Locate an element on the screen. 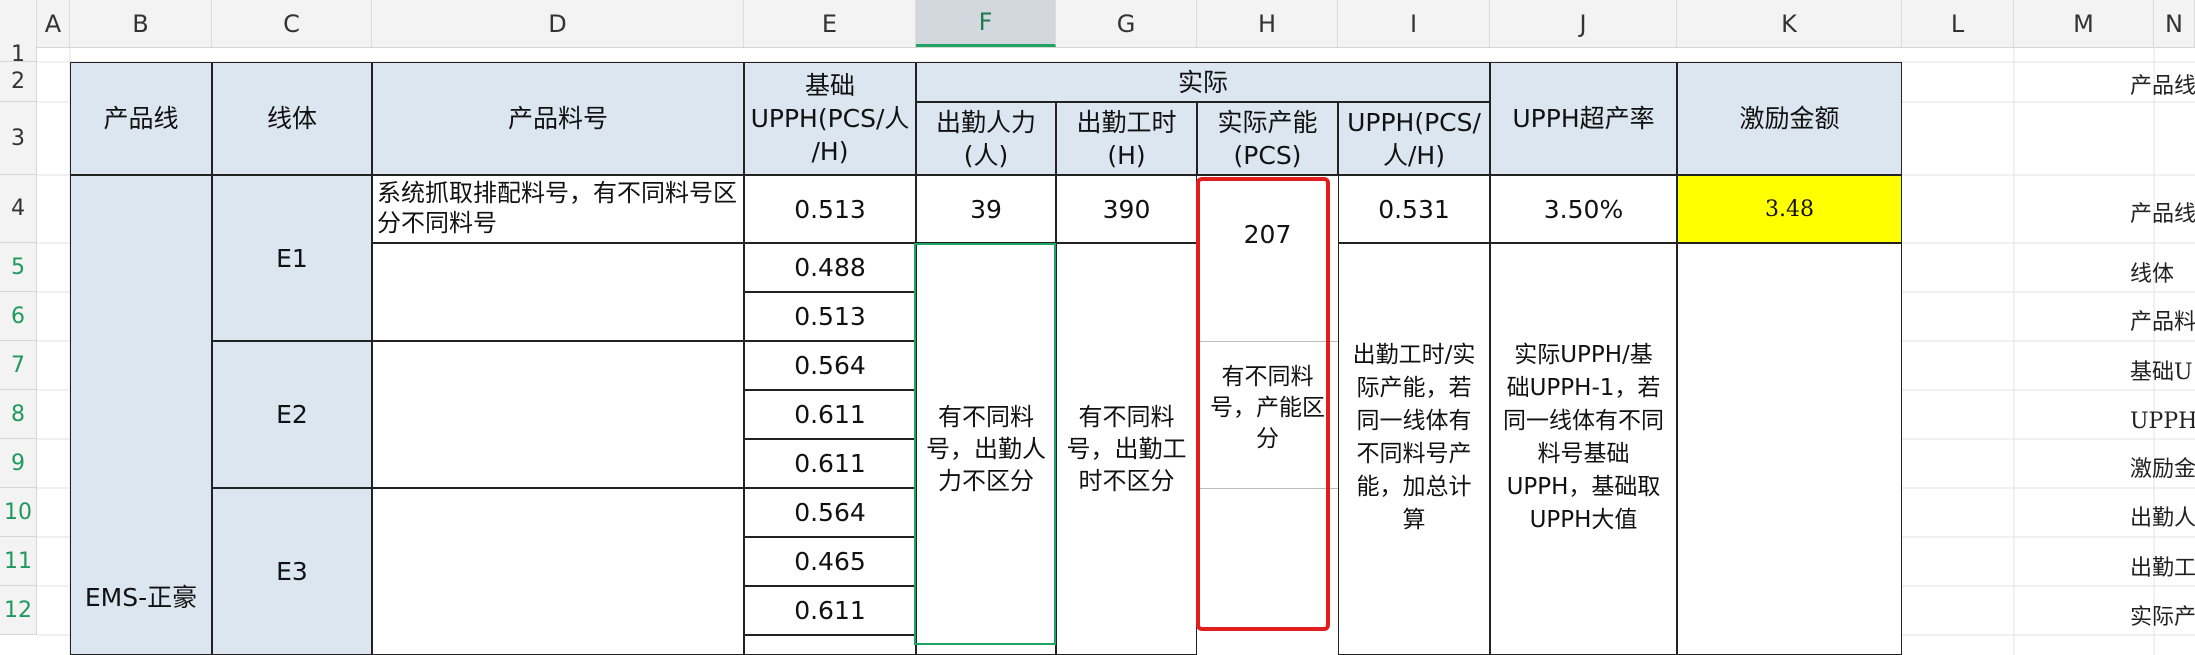 Image resolution: width=2195 pixels, height=655 pixels. header-attend-hours: 出勤工时 (H) is located at coordinates (1126, 138).